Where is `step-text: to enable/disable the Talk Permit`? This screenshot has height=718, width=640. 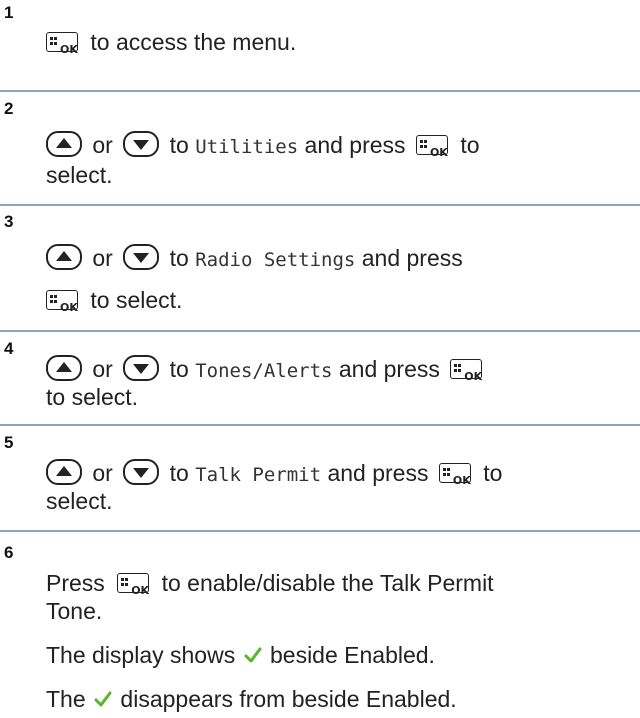
step-text: to enable/disable the Talk Permit is located at coordinates (327, 583).